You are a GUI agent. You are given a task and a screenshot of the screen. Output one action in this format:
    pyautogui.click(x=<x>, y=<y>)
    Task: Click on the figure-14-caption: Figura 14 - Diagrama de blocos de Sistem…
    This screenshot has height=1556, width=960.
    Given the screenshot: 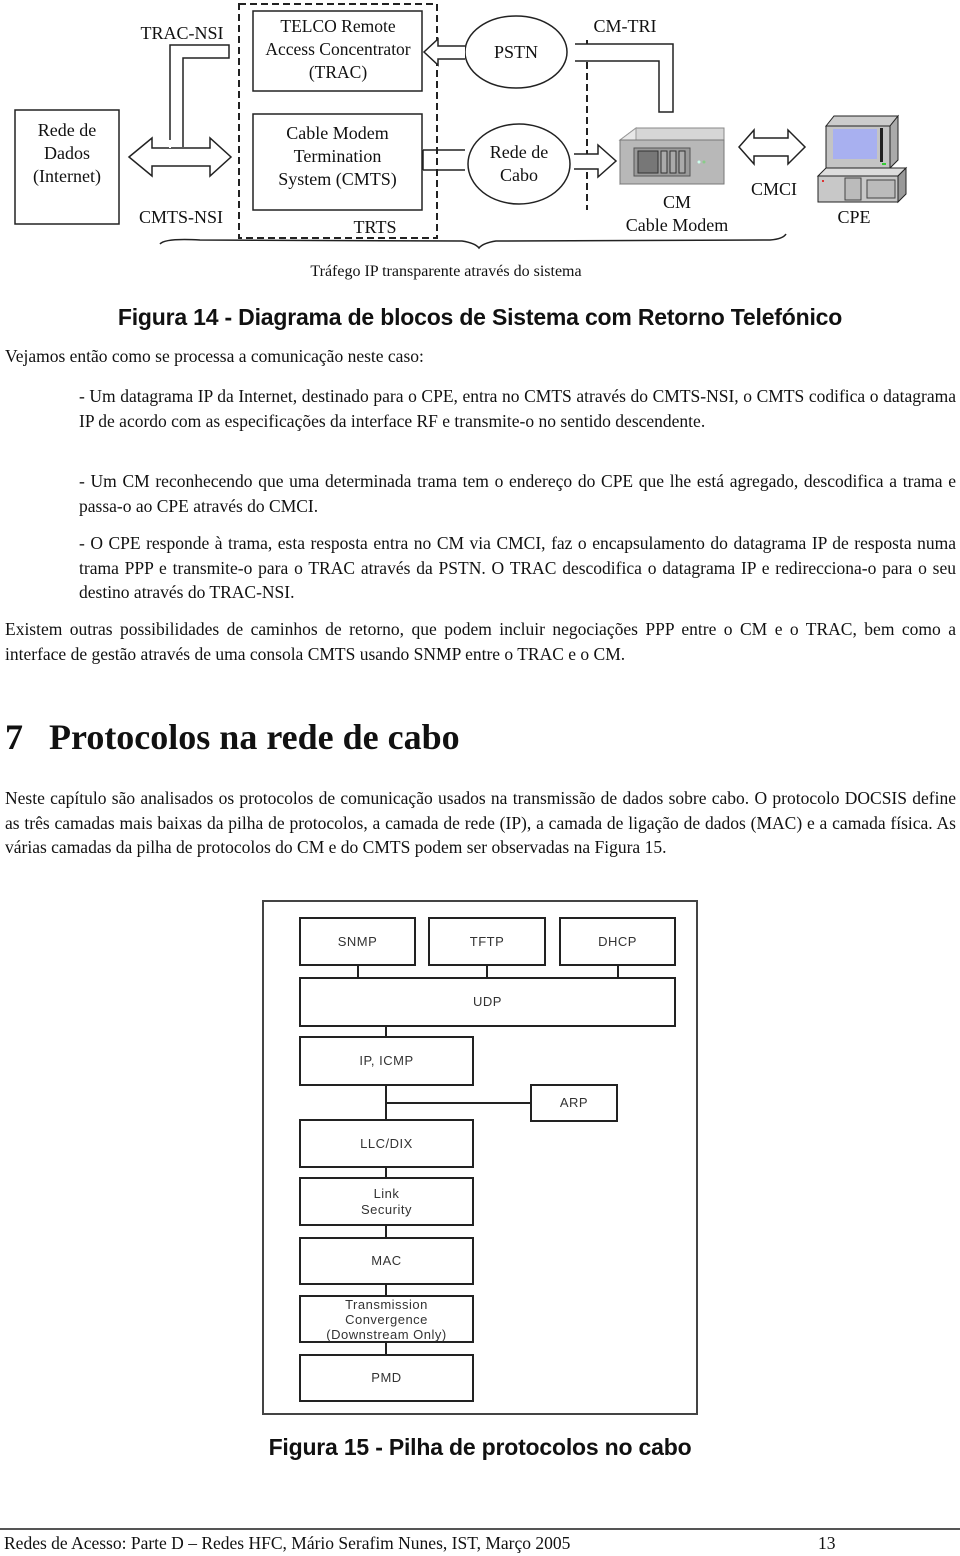 What is the action you would take?
    pyautogui.click(x=480, y=317)
    